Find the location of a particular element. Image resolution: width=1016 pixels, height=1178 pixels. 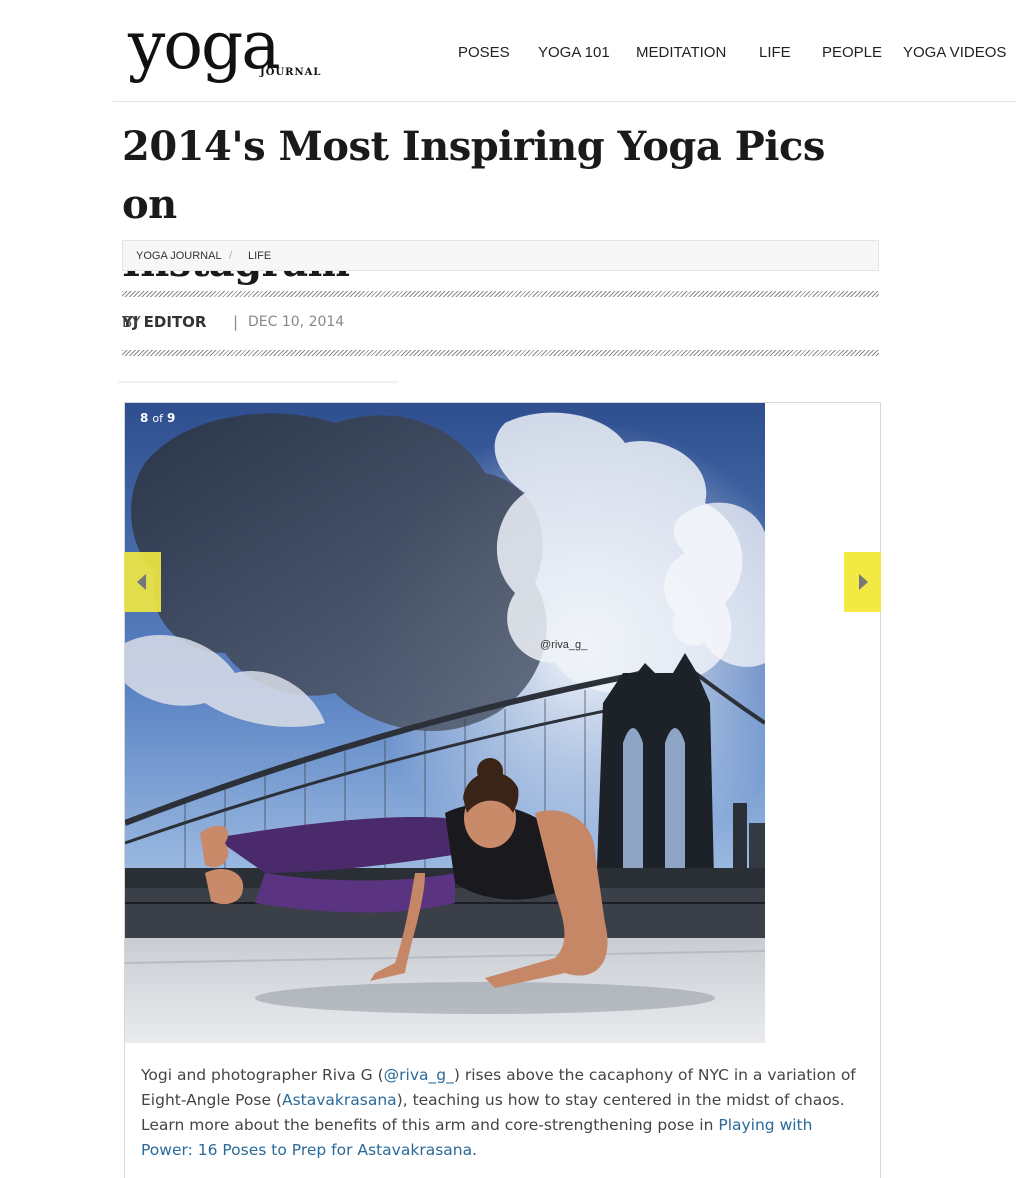

chevron-right-icon is located at coordinates (863, 582).